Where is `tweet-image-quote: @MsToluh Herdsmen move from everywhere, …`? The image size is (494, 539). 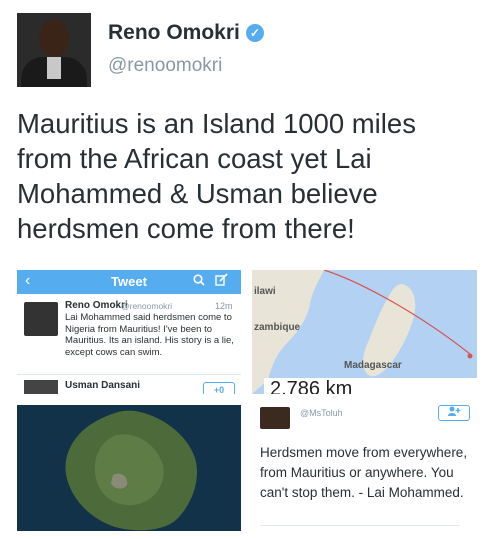 tweet-image-quote: @MsToluh Herdsmen move from everywhere, … is located at coordinates (364, 468).